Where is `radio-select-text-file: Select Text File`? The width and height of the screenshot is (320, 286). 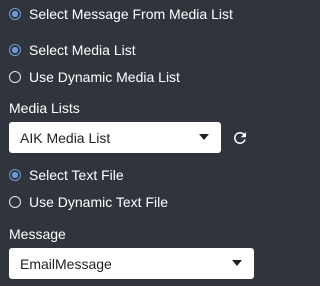
radio-select-text-file: Select Text File is located at coordinates (66, 175).